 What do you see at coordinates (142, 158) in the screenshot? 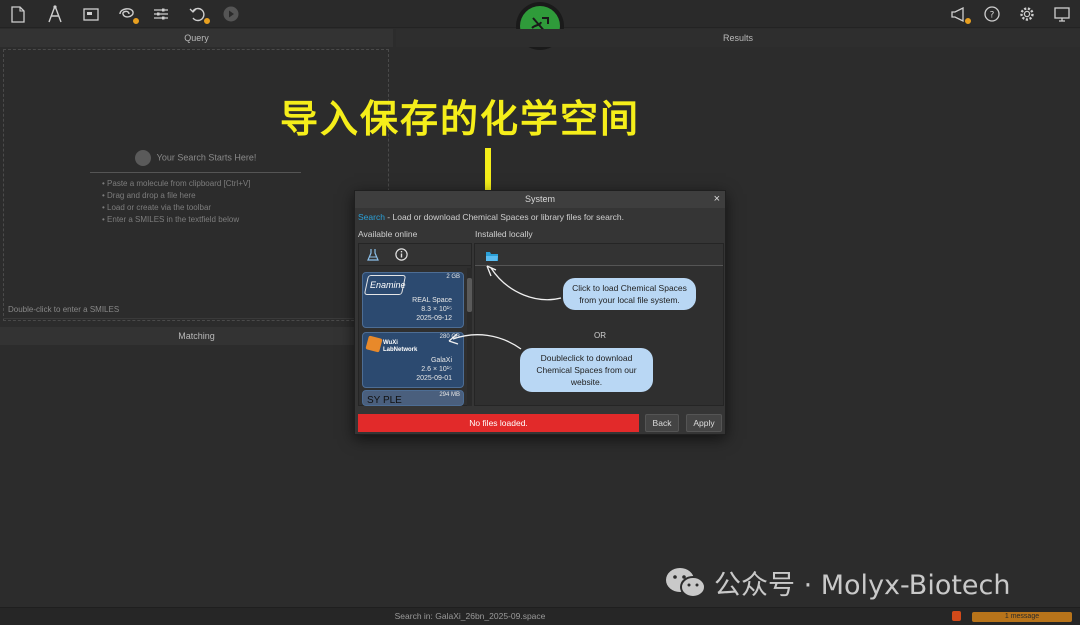
I see `logo-icon` at bounding box center [142, 158].